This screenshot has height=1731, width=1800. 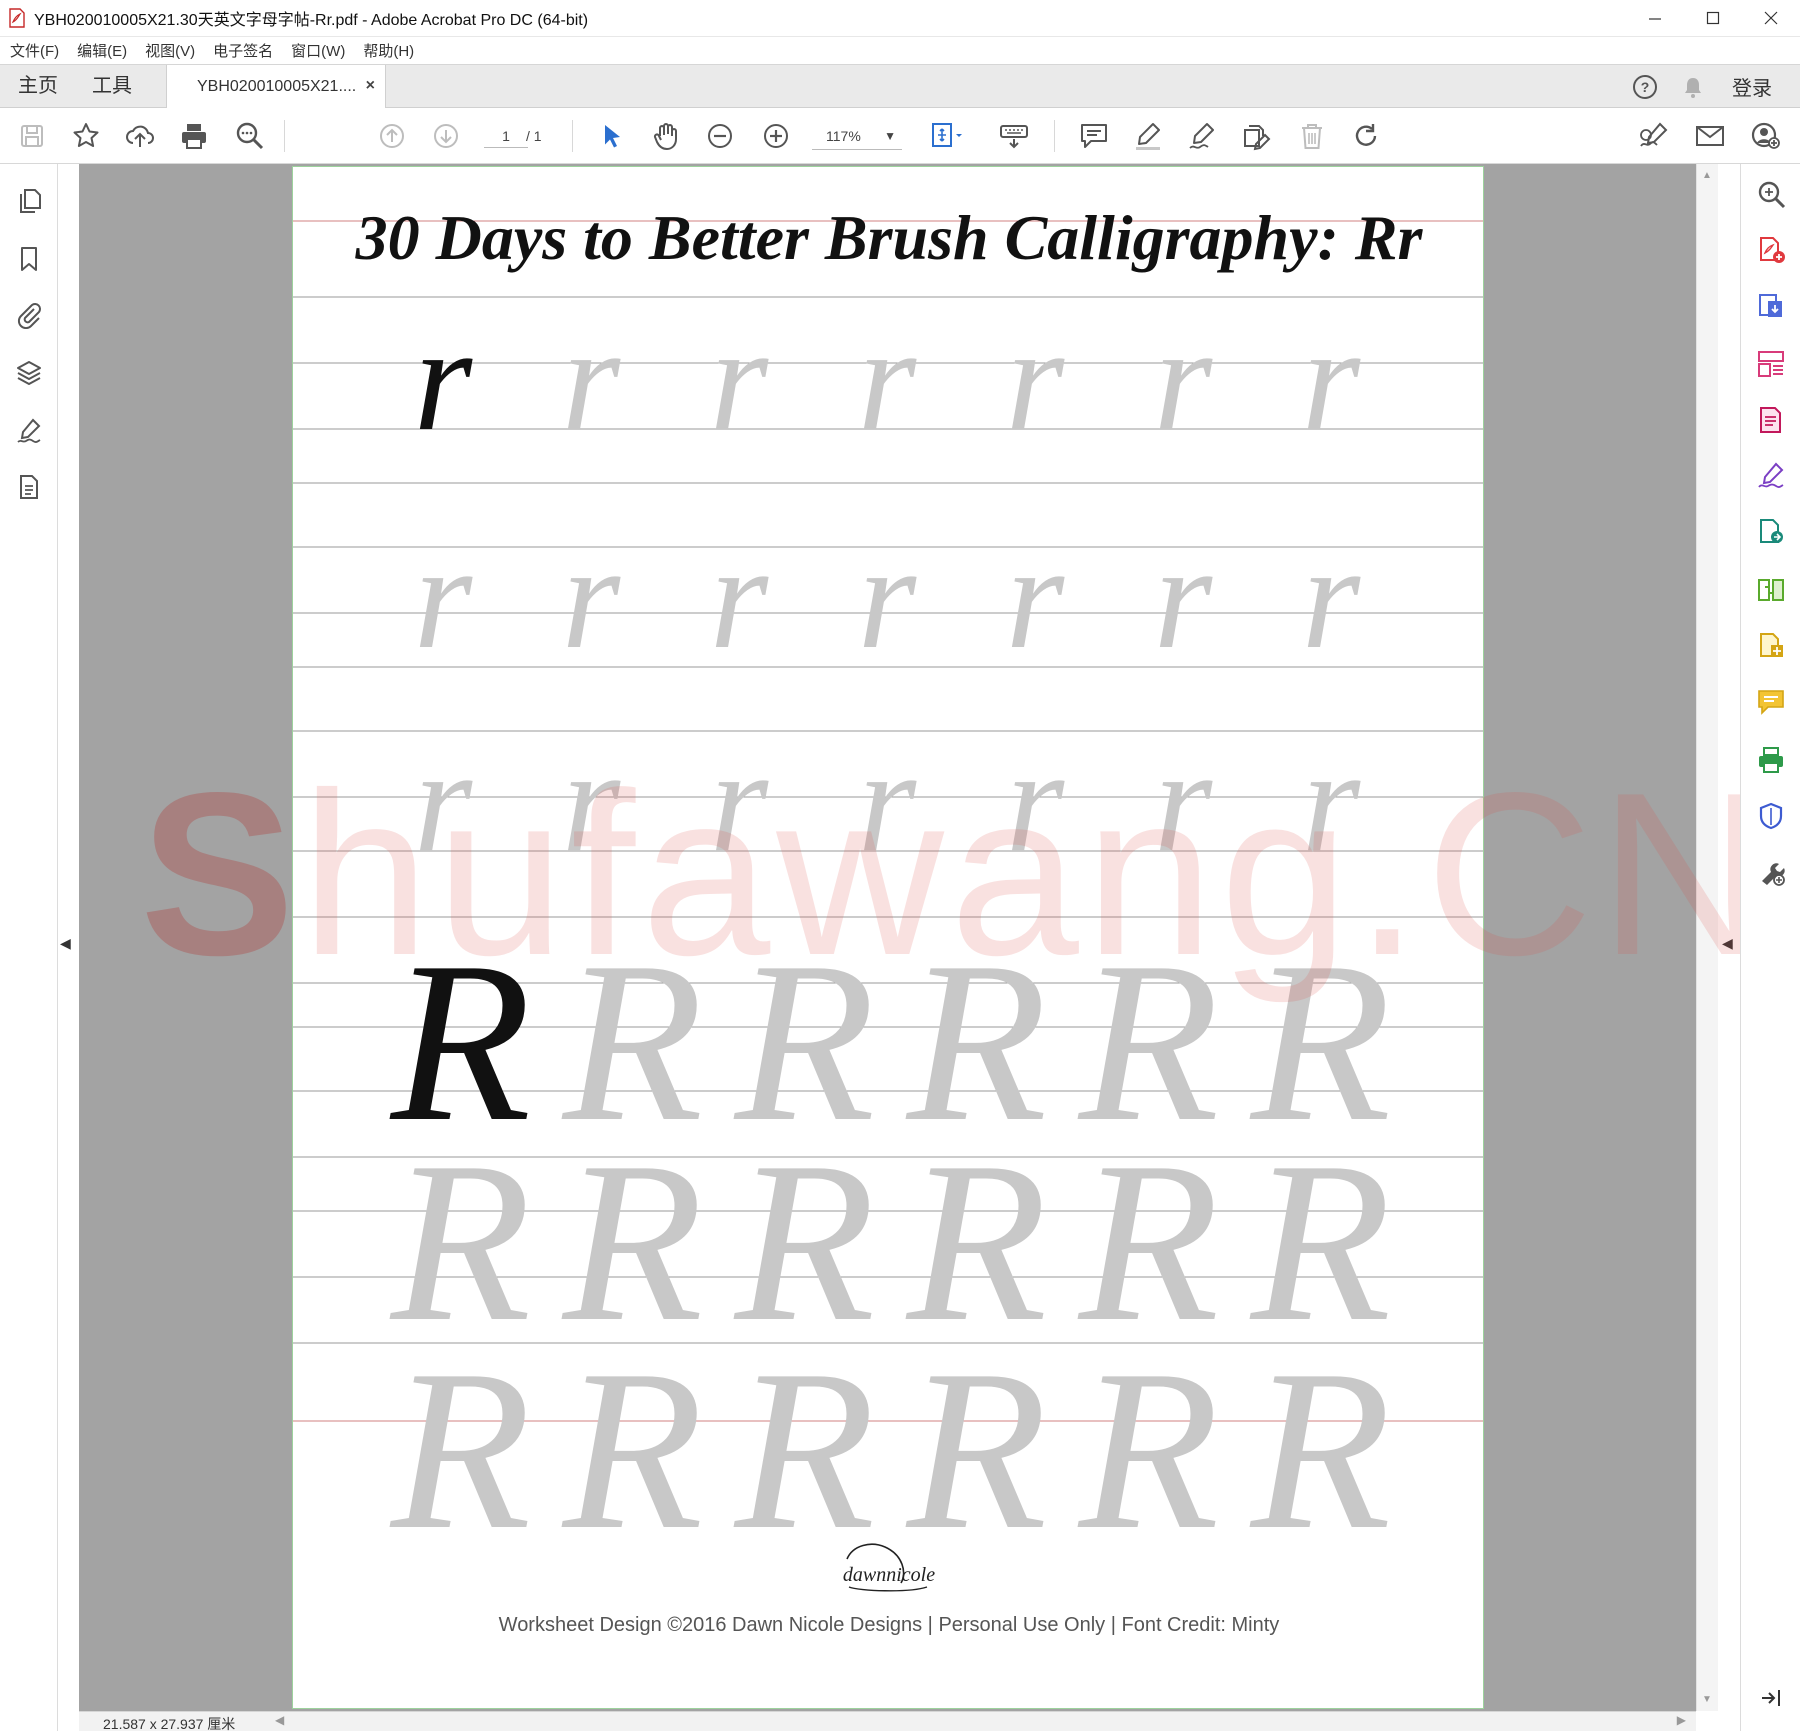 What do you see at coordinates (1094, 136) in the screenshot?
I see `comment-button` at bounding box center [1094, 136].